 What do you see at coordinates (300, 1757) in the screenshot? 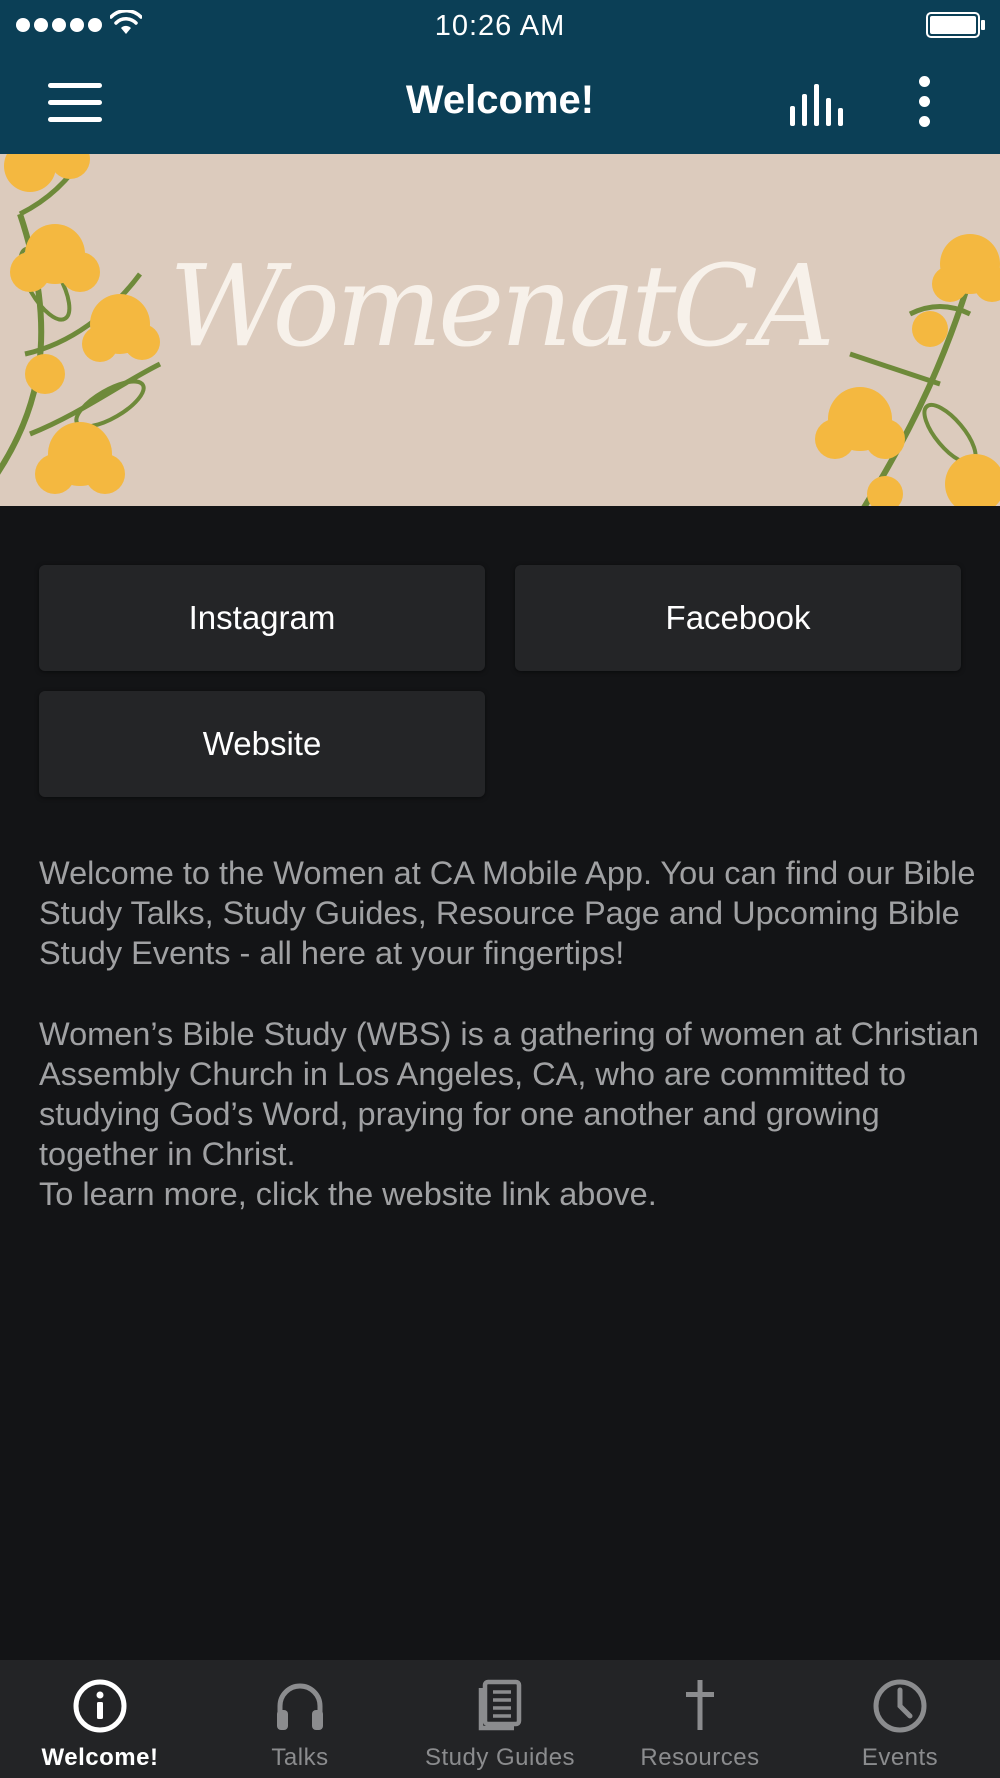
I see `tab-label: Talks` at bounding box center [300, 1757].